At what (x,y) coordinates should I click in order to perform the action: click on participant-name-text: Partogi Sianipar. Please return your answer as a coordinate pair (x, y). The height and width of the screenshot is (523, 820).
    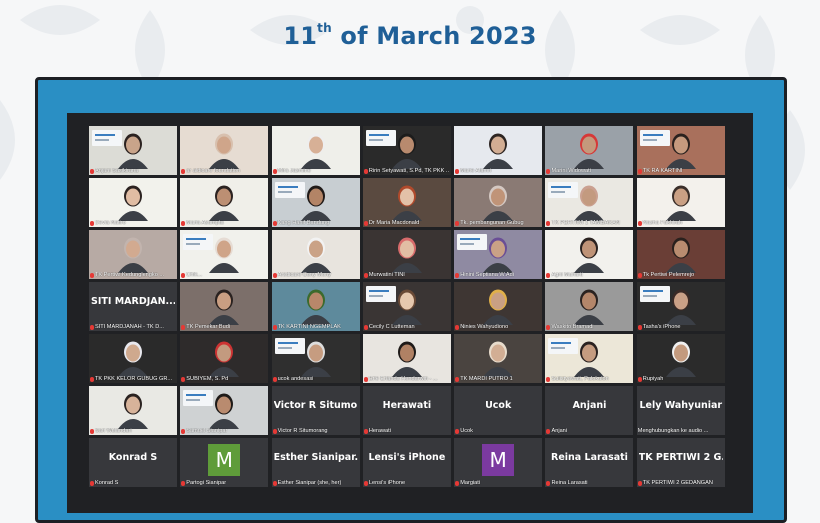
    Looking at the image, I should click on (206, 483).